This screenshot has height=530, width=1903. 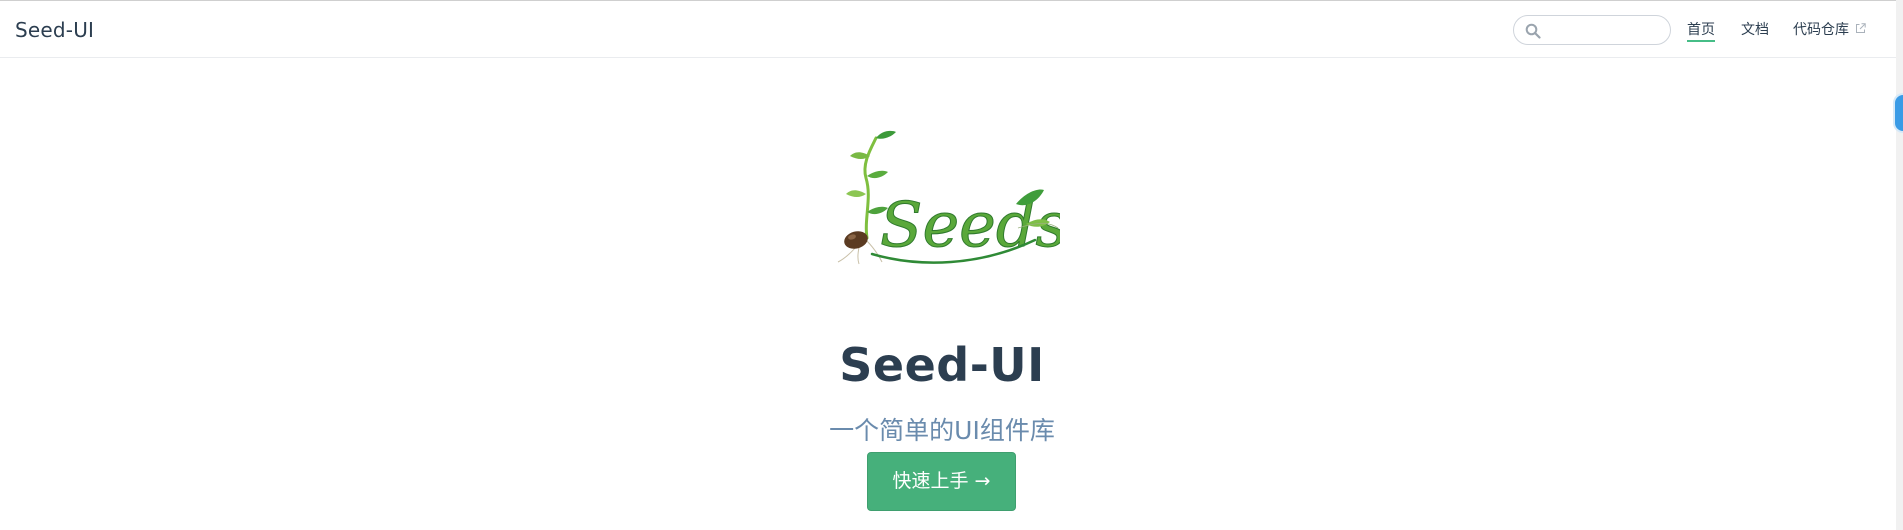 What do you see at coordinates (1821, 30) in the screenshot?
I see `nav-link-repository-label: 代码仓库` at bounding box center [1821, 30].